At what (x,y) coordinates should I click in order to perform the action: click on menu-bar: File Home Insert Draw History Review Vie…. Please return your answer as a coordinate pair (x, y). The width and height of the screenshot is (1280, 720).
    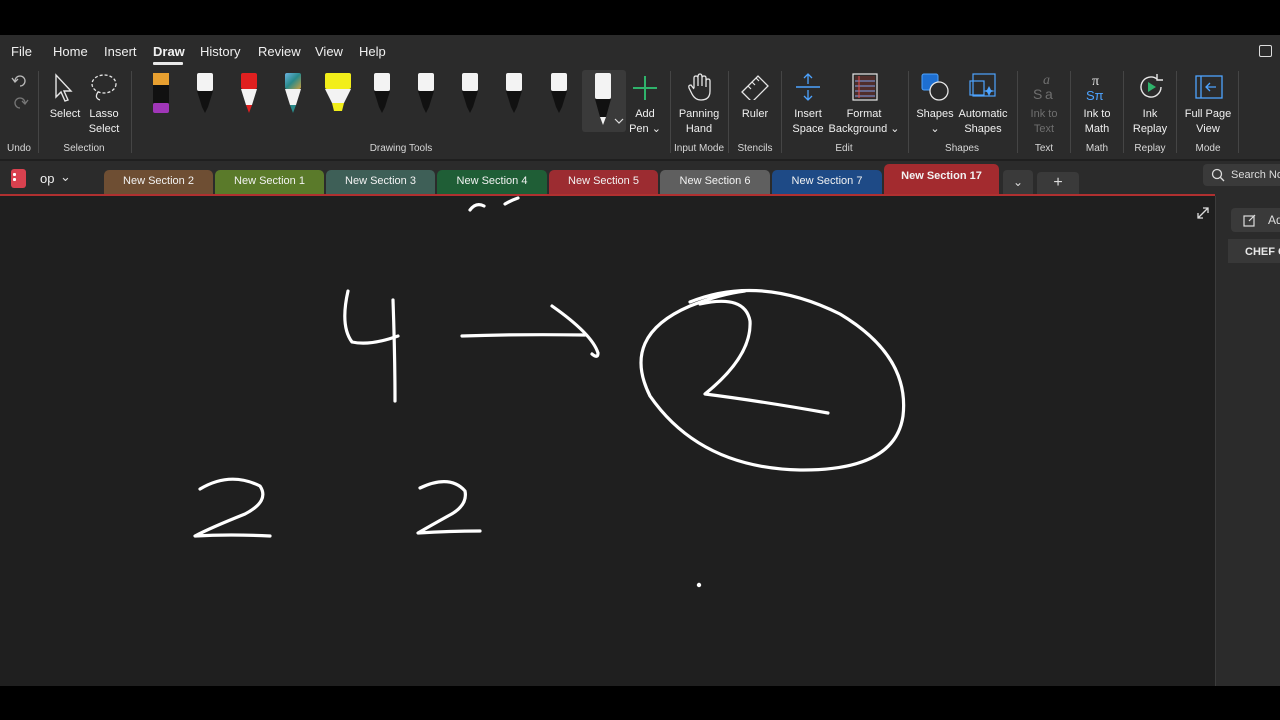
    Looking at the image, I should click on (640, 51).